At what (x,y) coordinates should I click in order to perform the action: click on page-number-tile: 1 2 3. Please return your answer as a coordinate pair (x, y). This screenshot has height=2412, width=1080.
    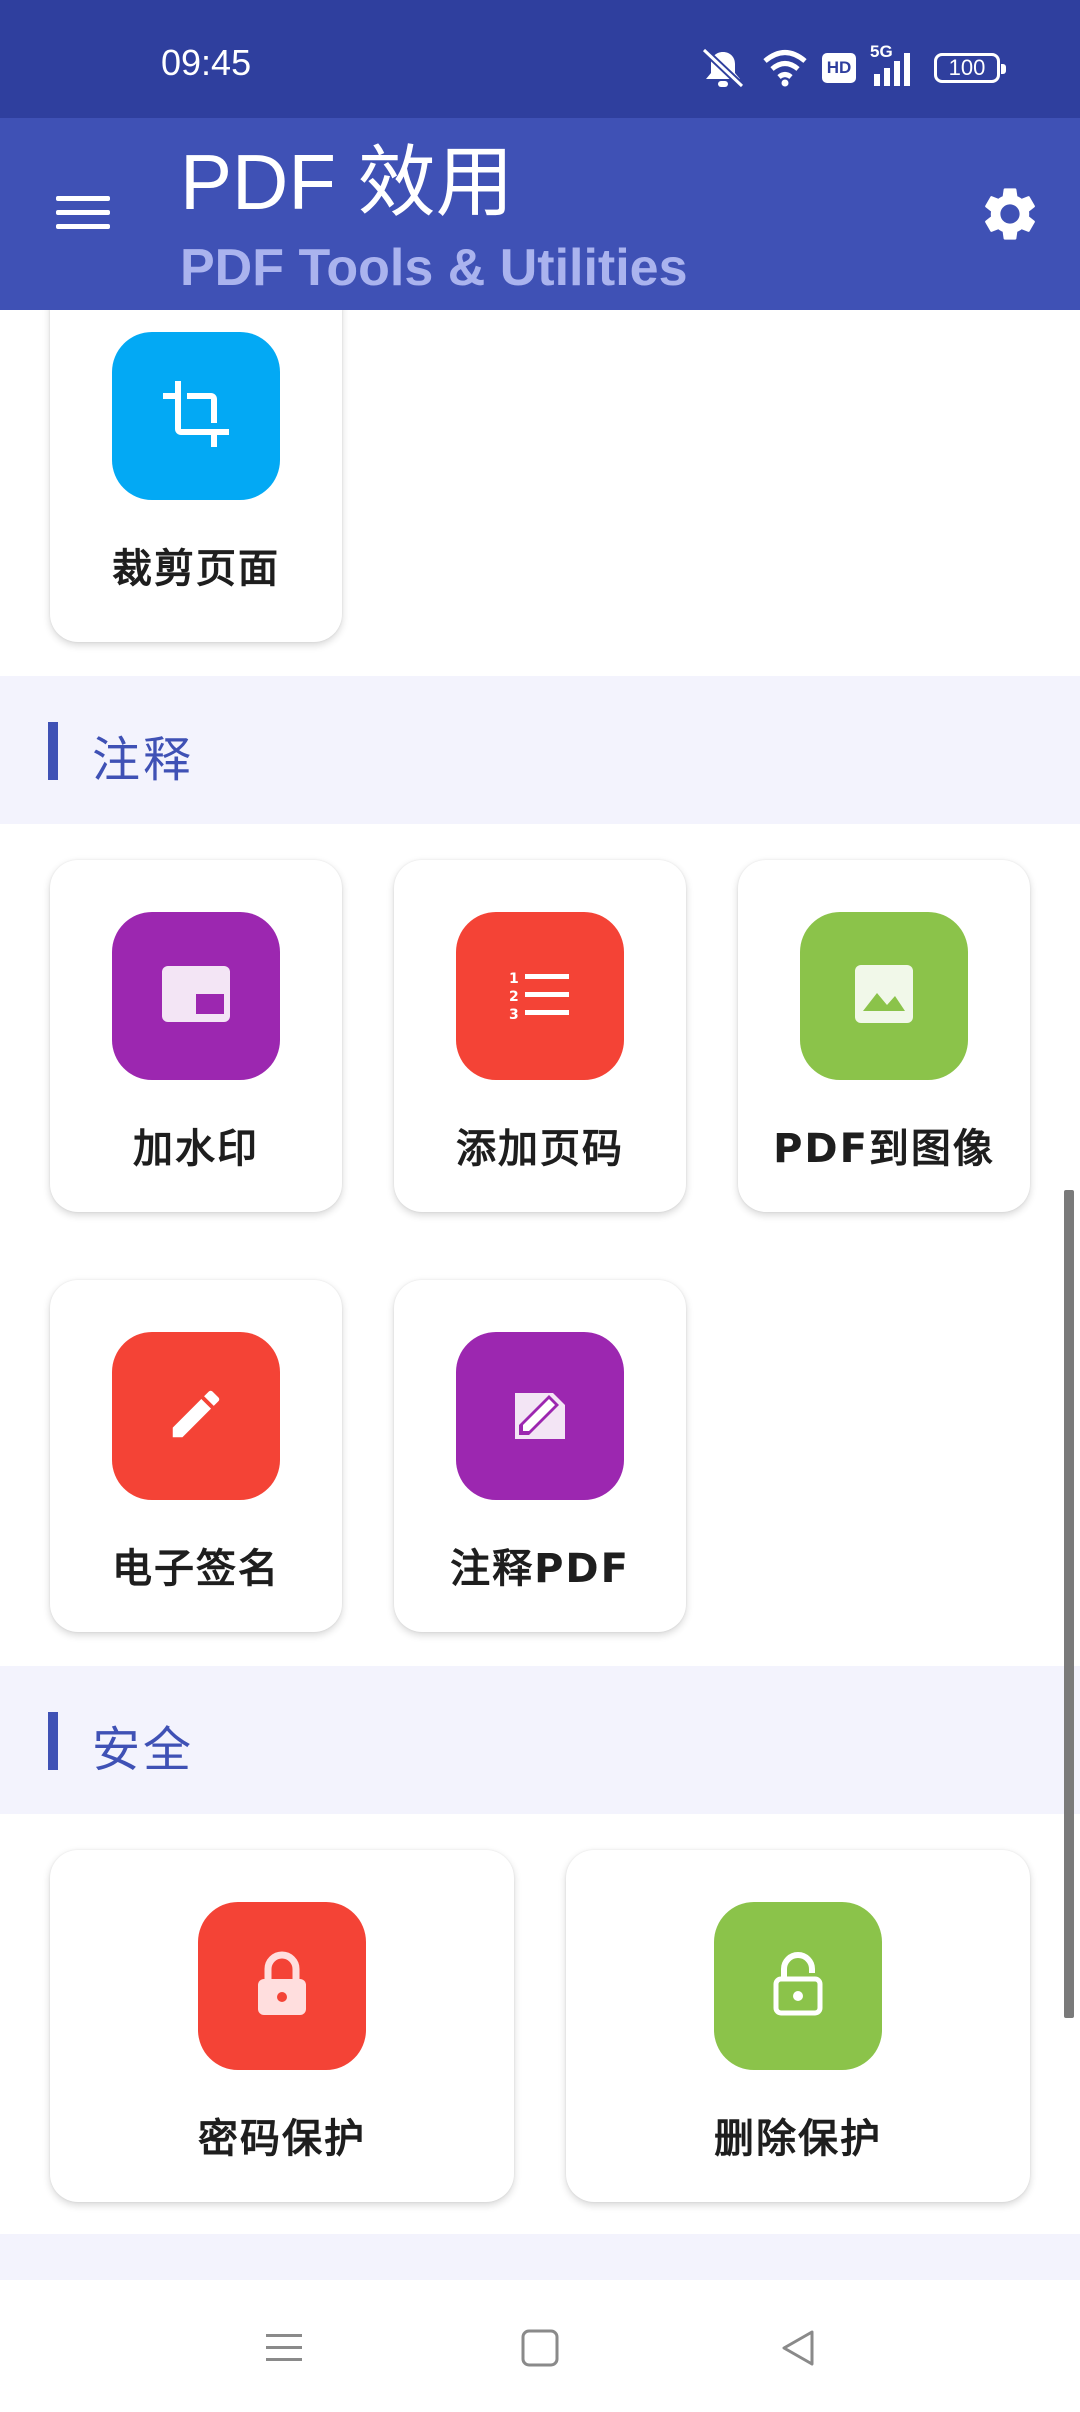
    Looking at the image, I should click on (540, 996).